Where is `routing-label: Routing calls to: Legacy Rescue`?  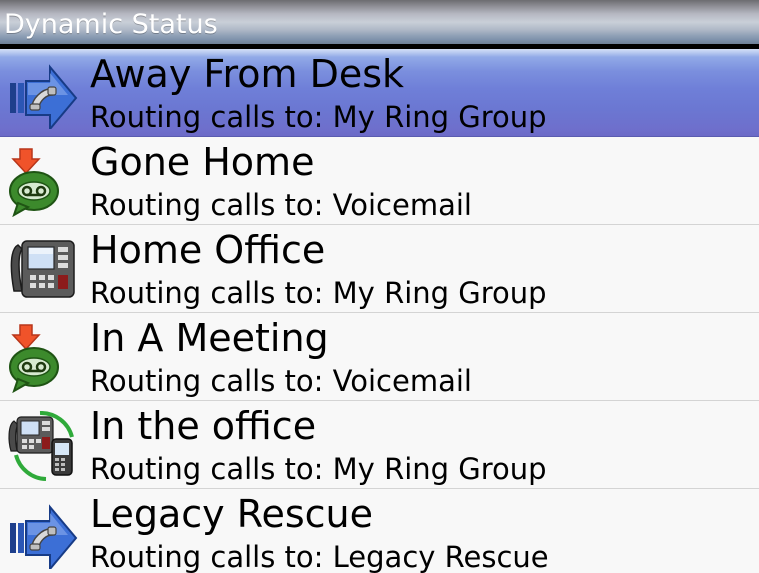 routing-label: Routing calls to: Legacy Rescue is located at coordinates (319, 556).